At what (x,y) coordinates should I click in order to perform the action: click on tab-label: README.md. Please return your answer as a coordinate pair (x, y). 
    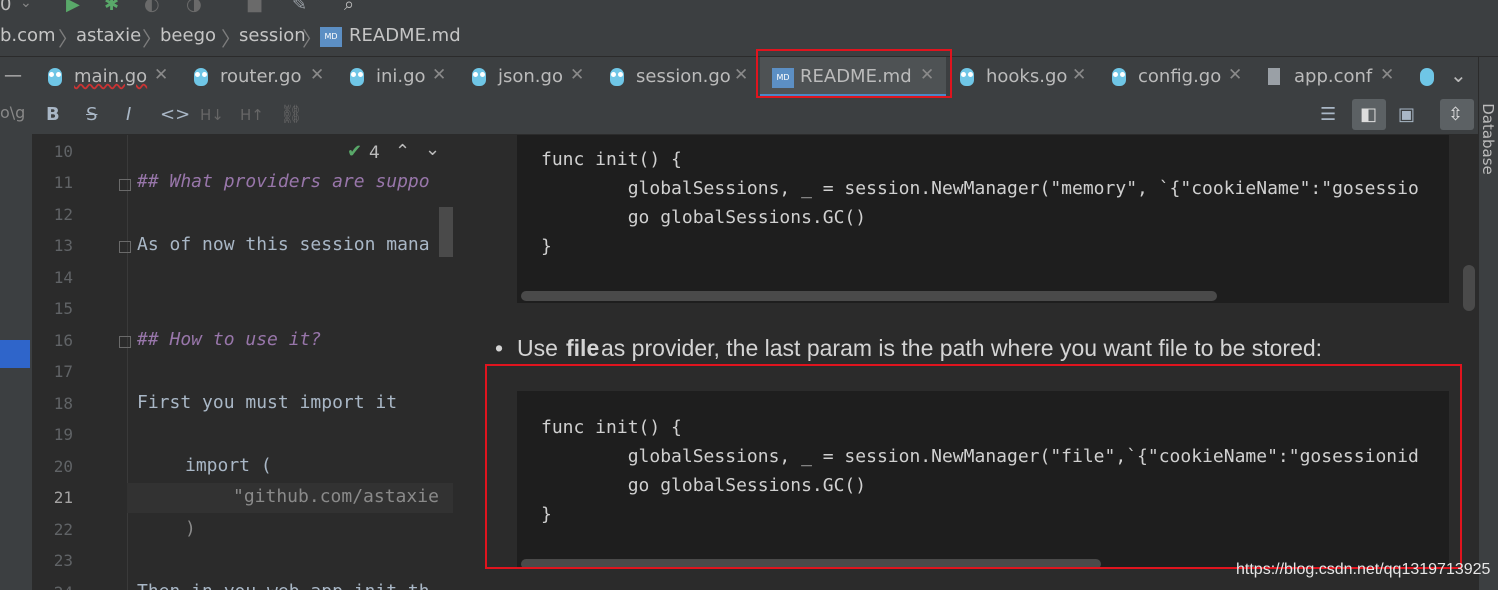
    Looking at the image, I should click on (856, 76).